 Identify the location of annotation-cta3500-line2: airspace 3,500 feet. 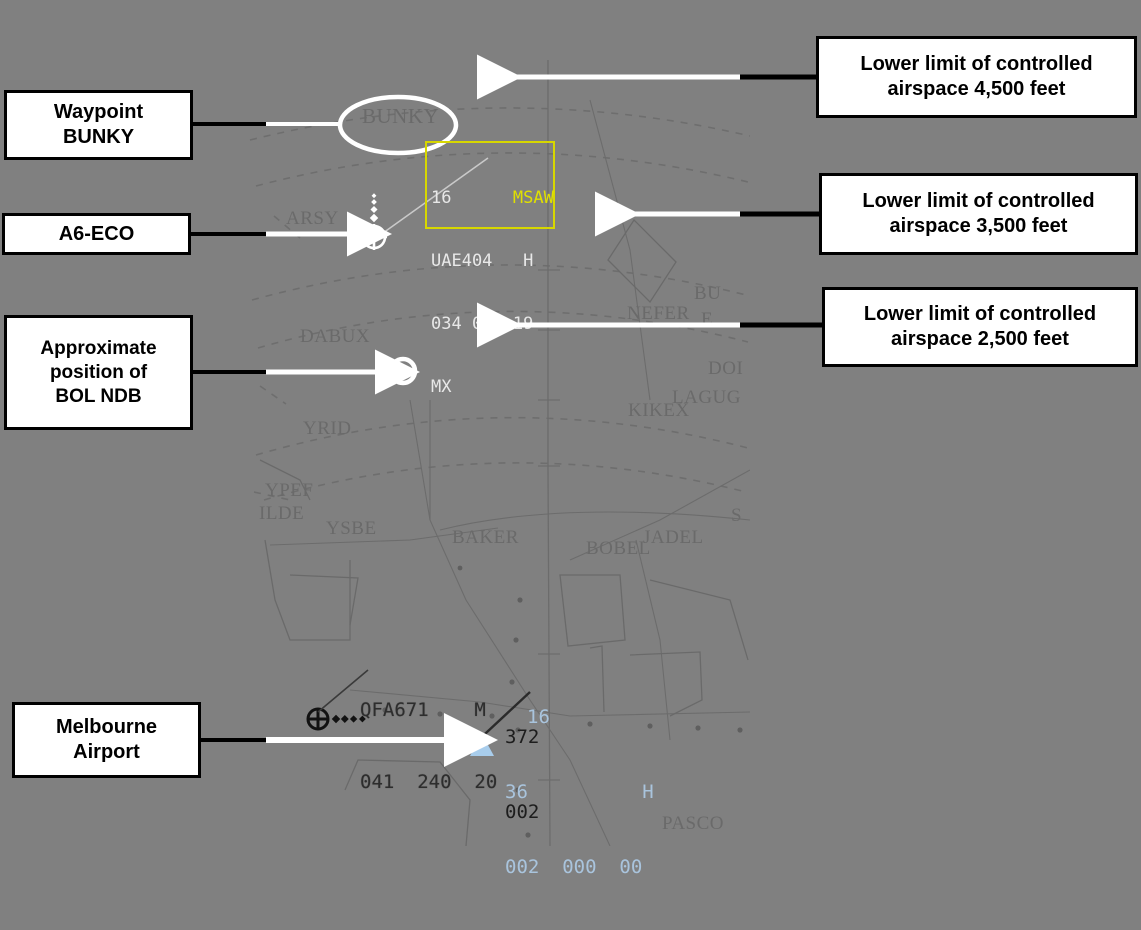
(978, 226).